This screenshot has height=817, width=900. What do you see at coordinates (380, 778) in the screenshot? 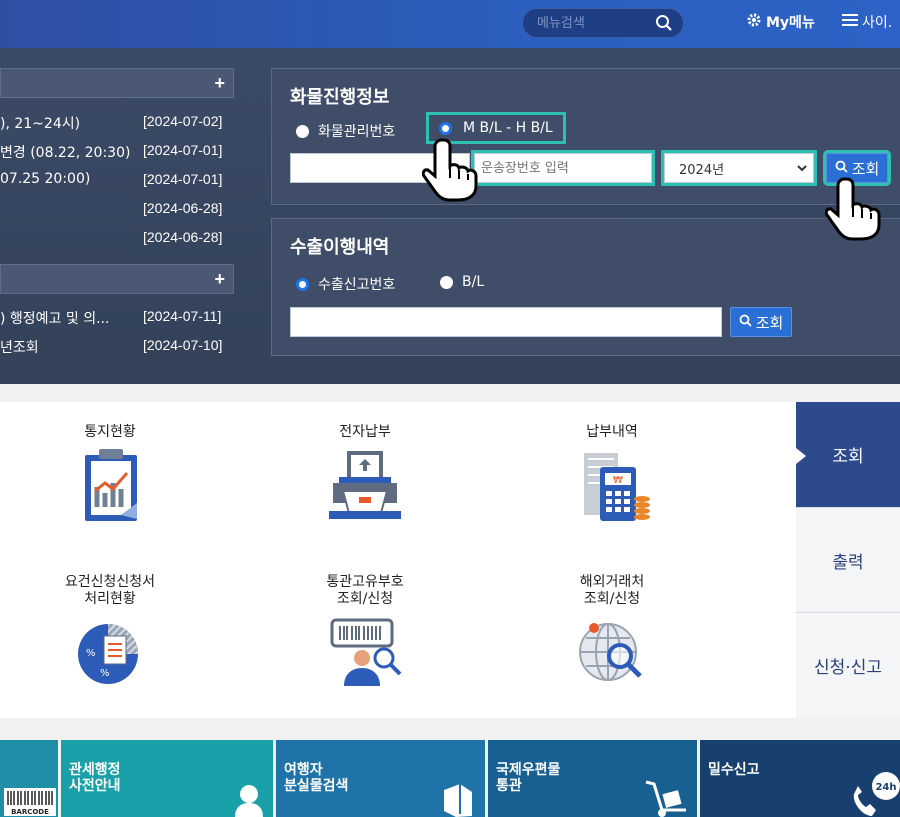
I see `tile-lost-property: 여행자 분실물검색` at bounding box center [380, 778].